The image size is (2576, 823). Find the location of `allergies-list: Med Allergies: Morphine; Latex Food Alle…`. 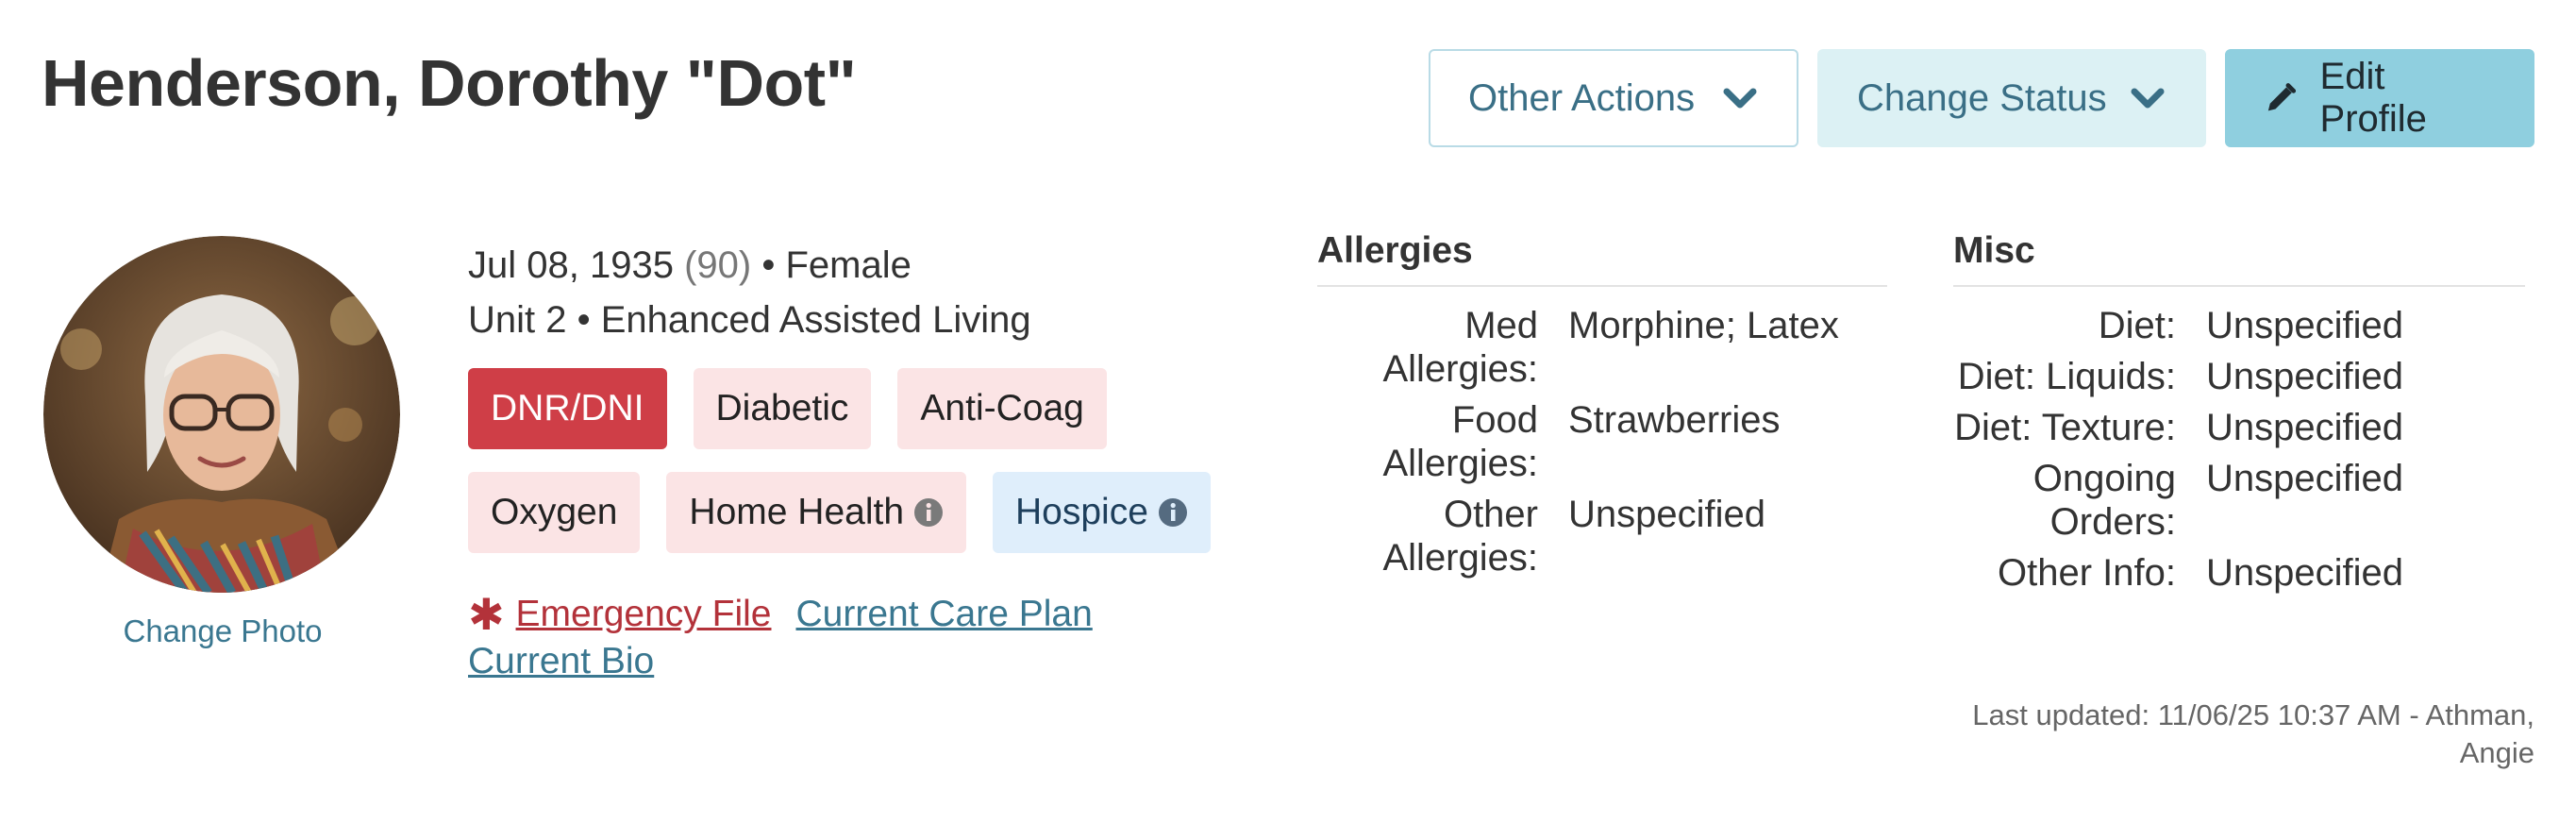

allergies-list: Med Allergies: Morphine; Latex Food Alle… is located at coordinates (1602, 441).